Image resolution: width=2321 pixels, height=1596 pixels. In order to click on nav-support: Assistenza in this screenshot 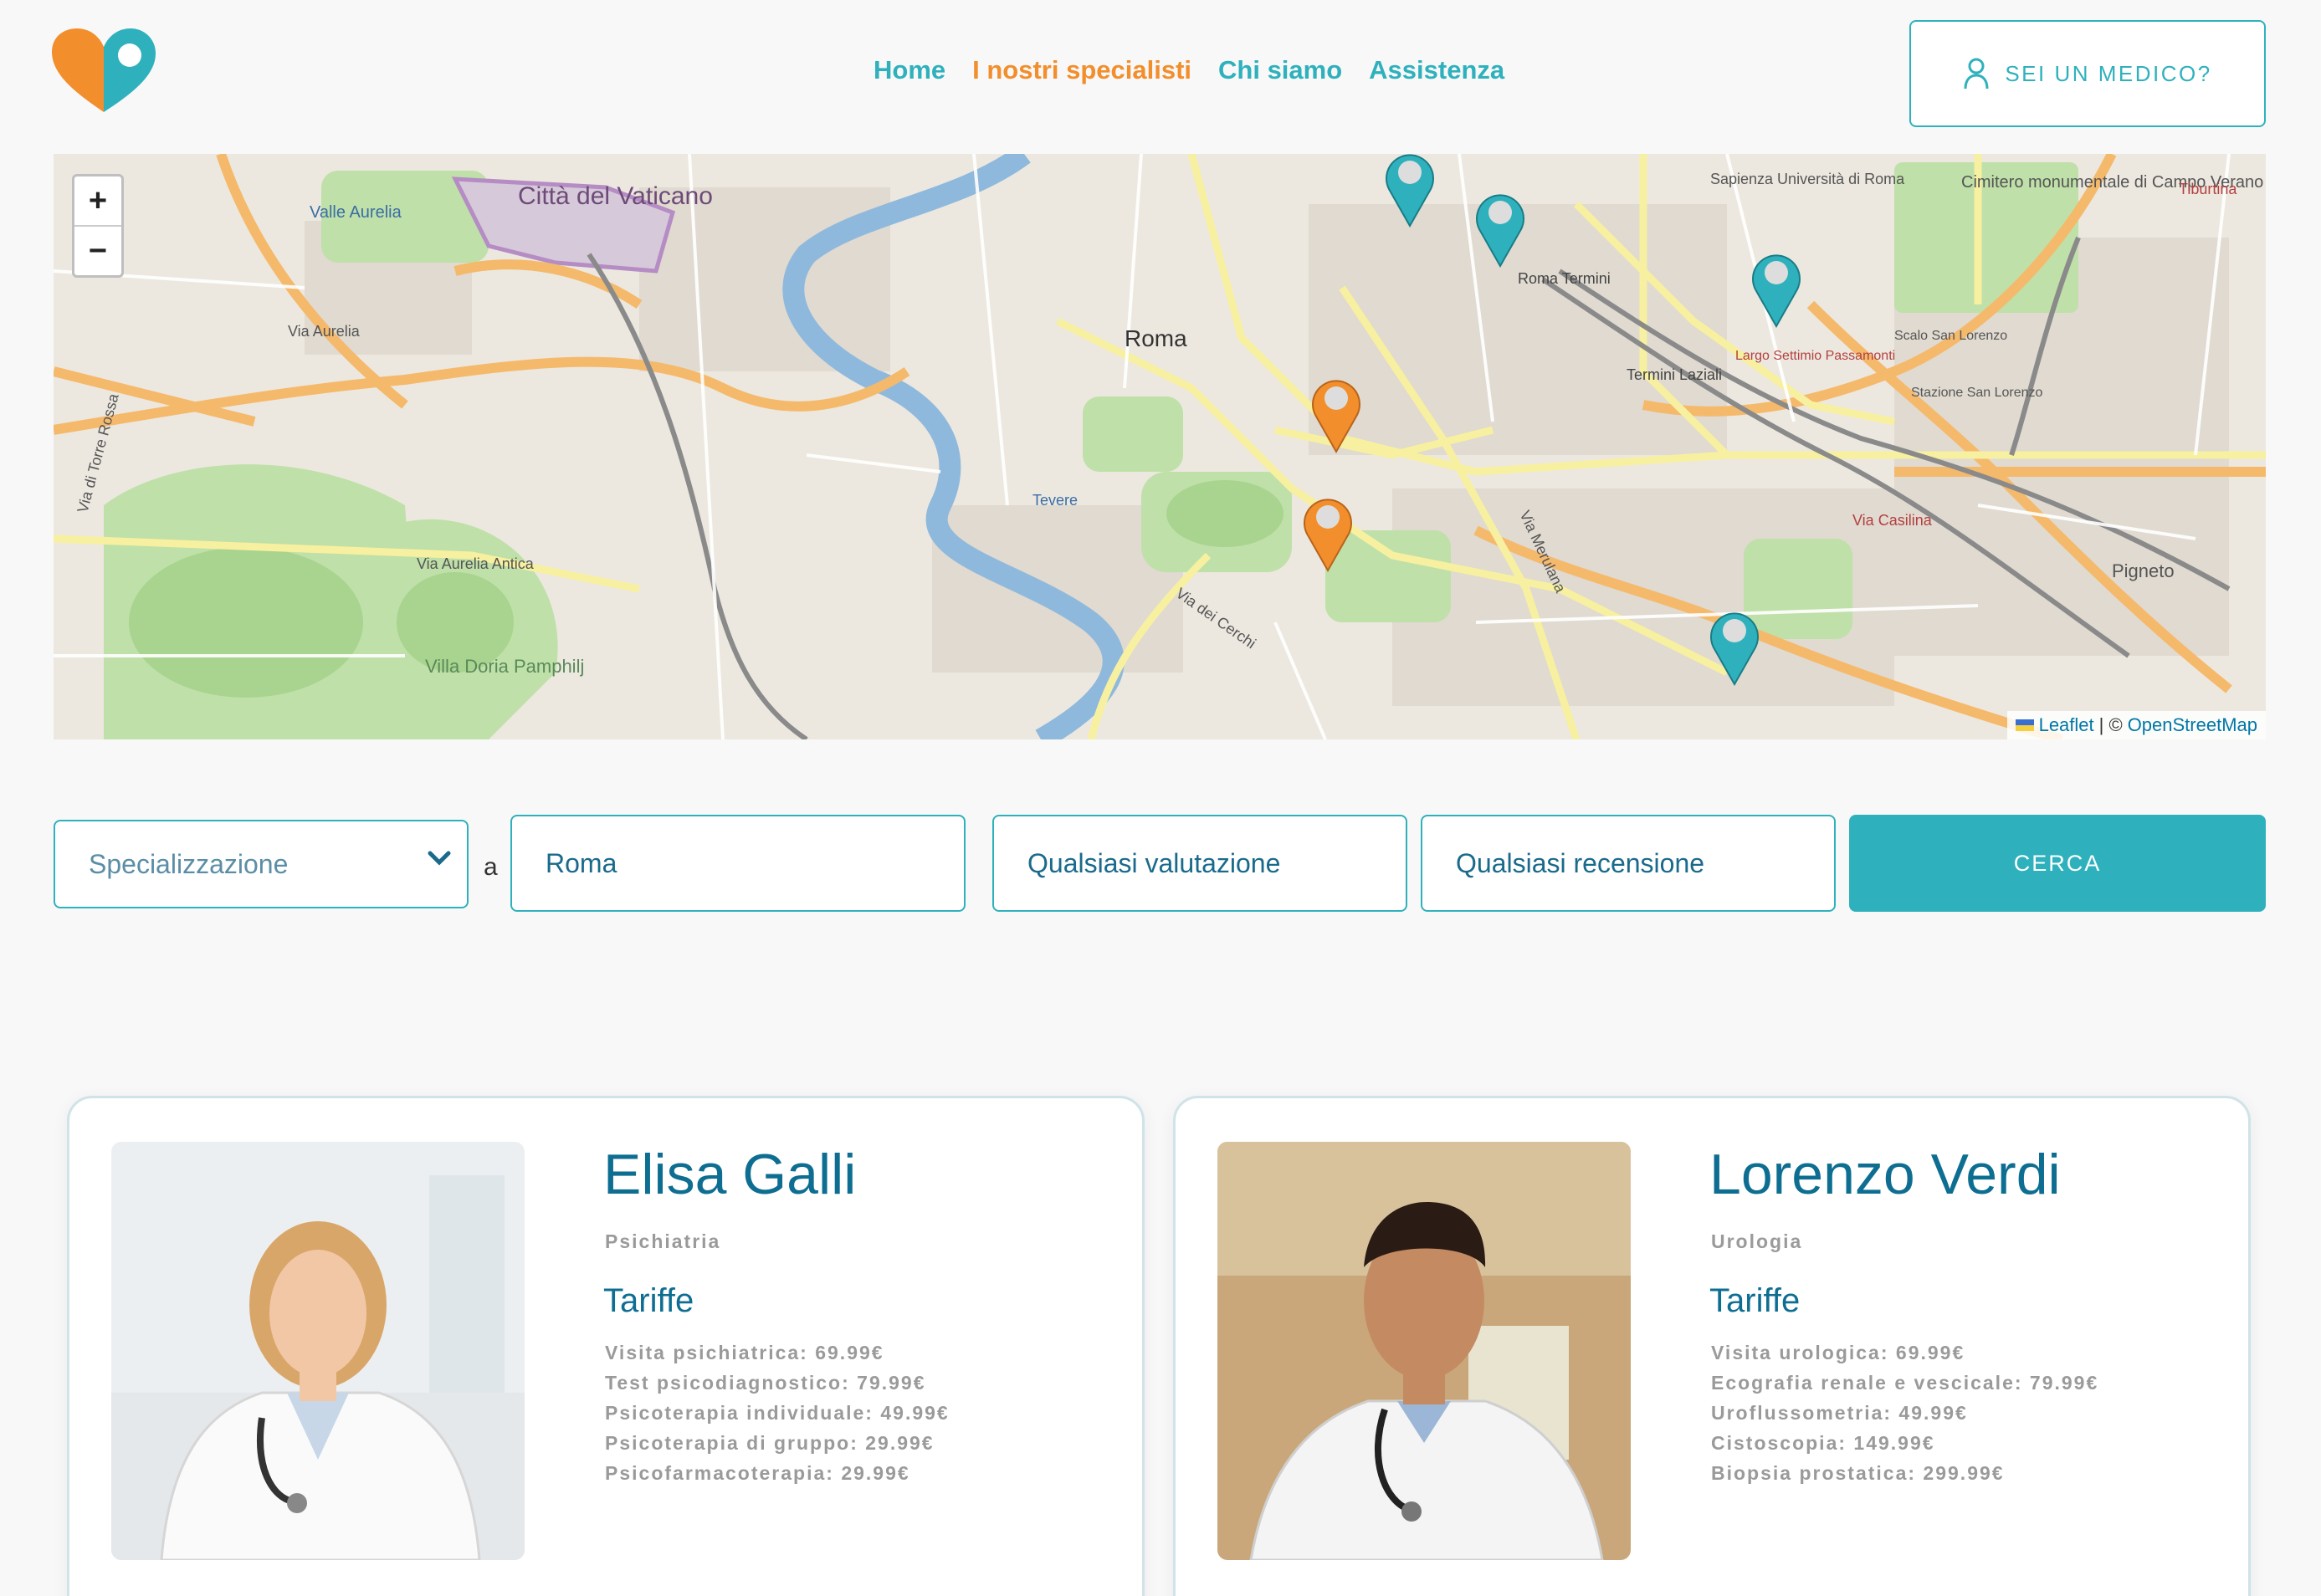, I will do `click(1437, 70)`.